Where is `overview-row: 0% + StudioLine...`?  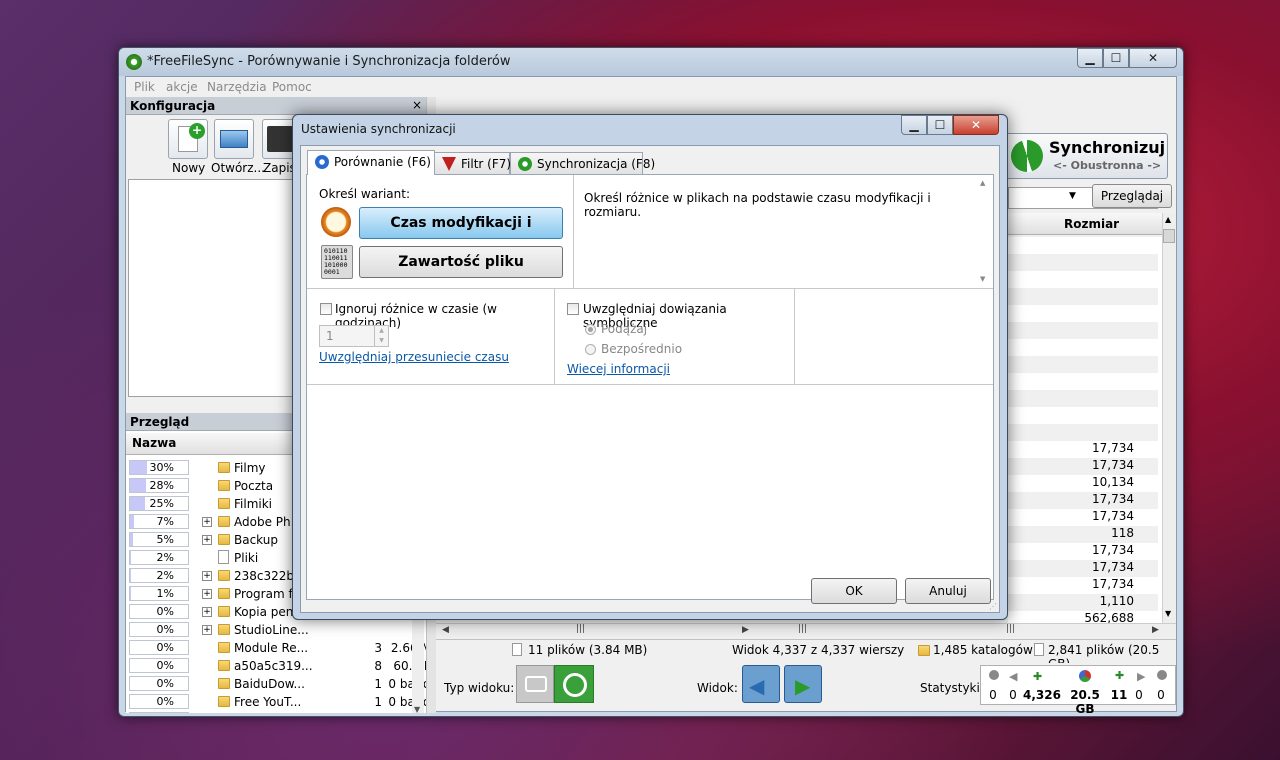 overview-row: 0% + StudioLine... is located at coordinates (277, 630).